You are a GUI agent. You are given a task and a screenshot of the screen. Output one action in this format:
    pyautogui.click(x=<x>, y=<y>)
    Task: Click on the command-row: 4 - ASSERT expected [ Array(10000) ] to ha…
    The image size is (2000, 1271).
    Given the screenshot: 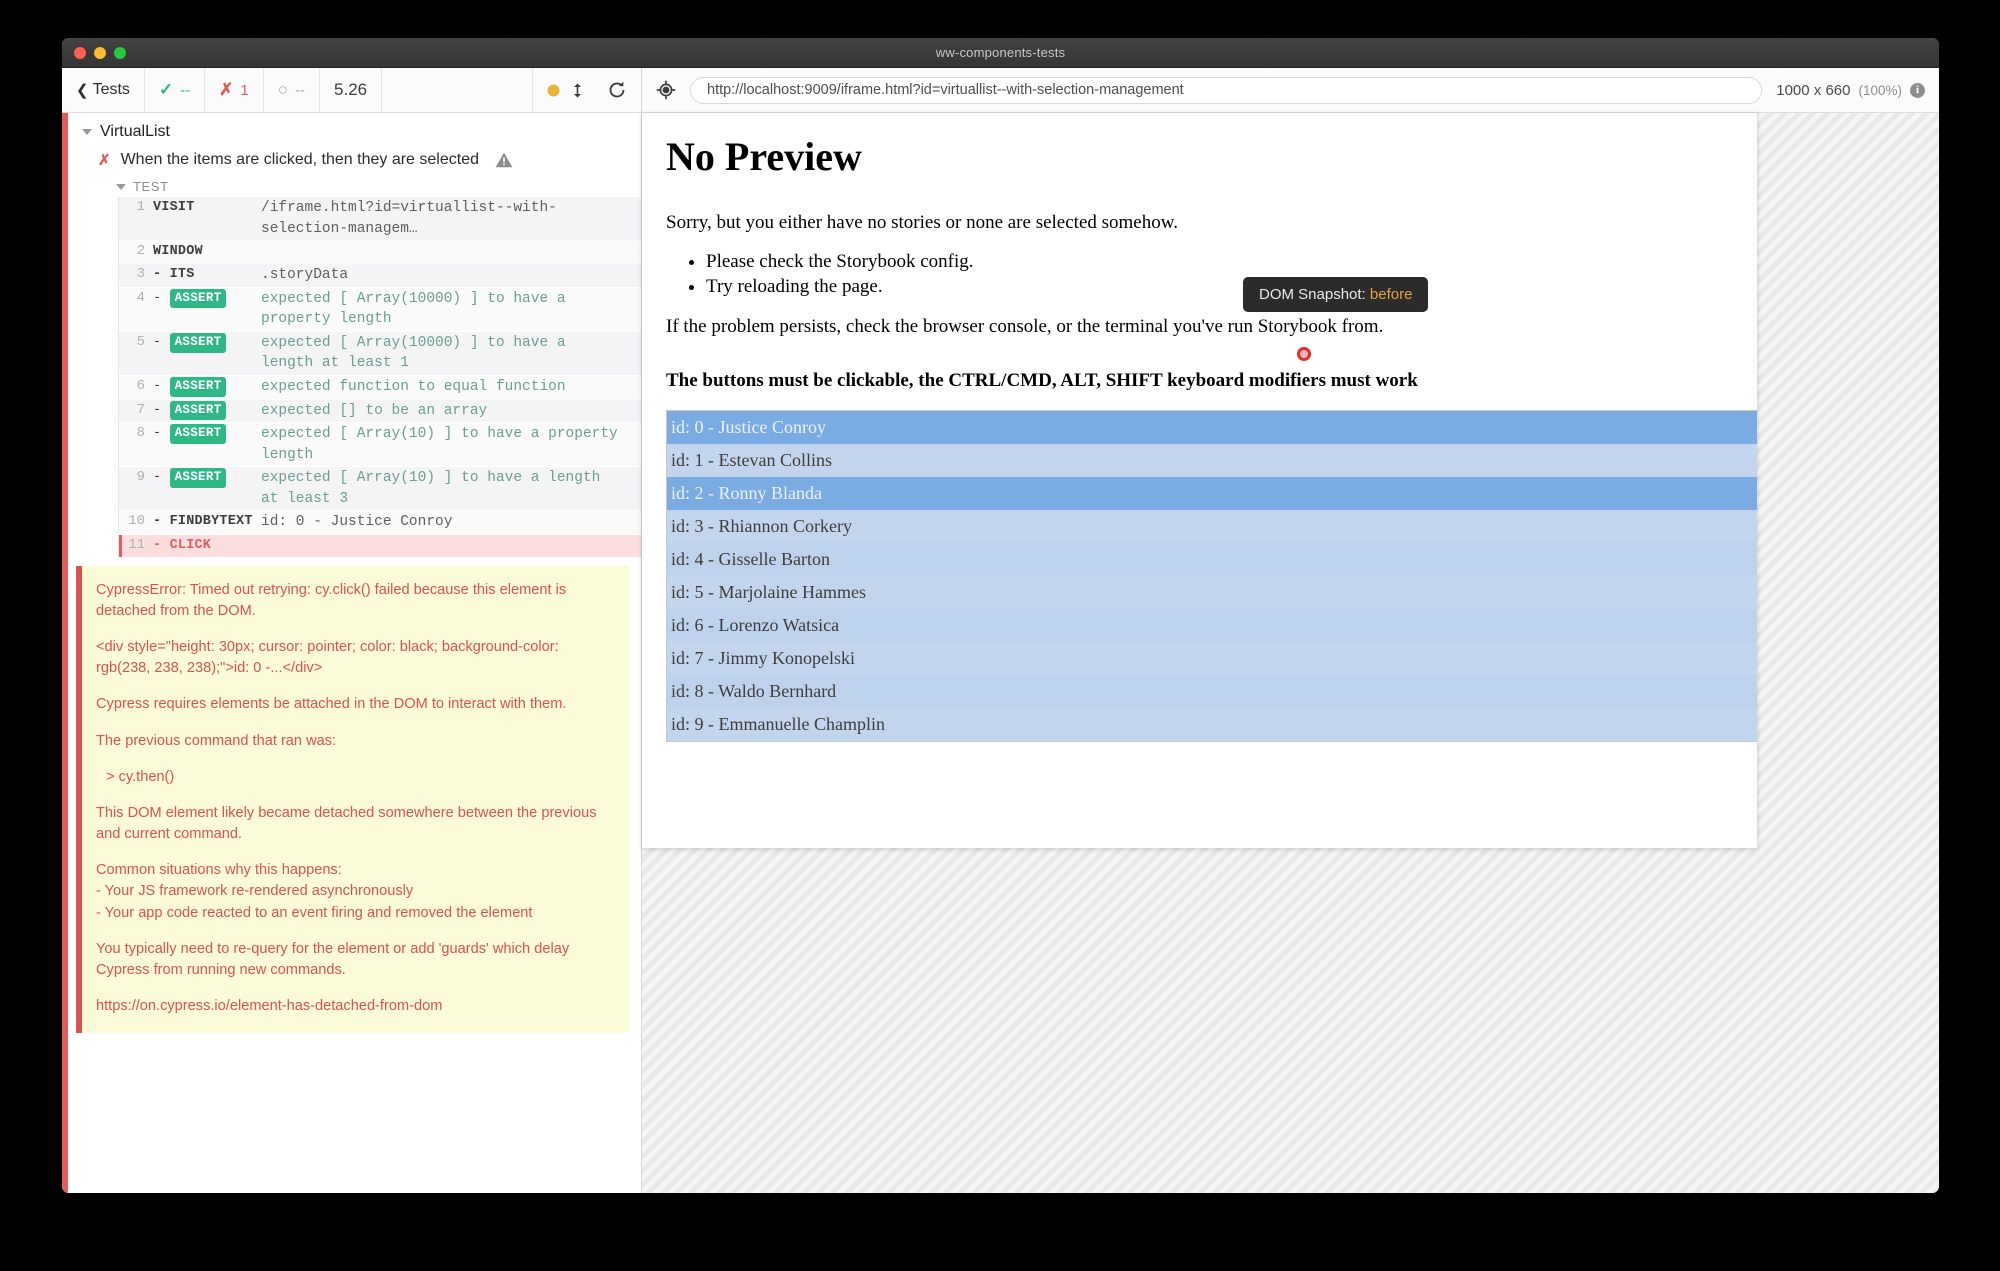 What is the action you would take?
    pyautogui.click(x=380, y=309)
    